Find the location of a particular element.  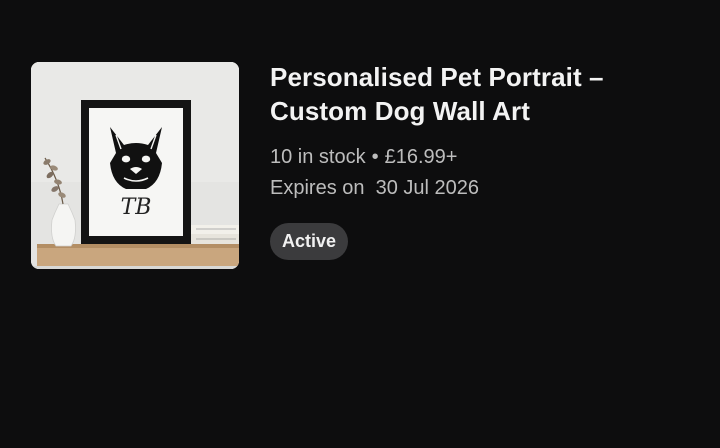

framed-dog-portrait-photo-icon: TB is located at coordinates (135, 165).